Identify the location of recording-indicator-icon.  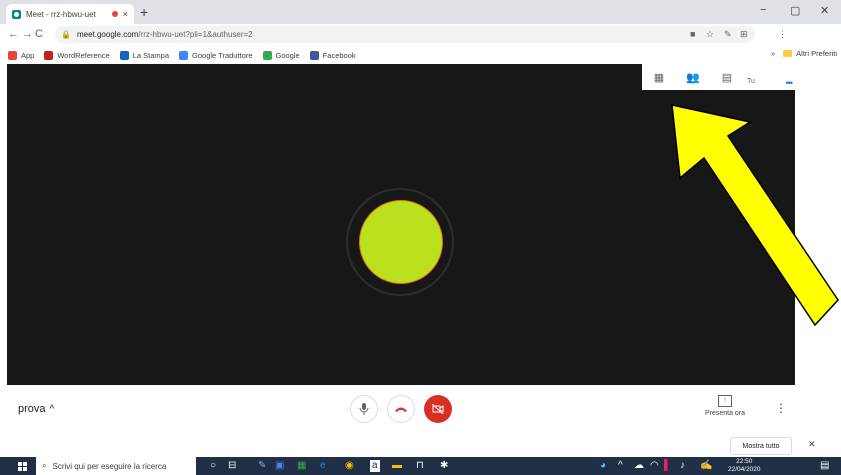
(114, 14).